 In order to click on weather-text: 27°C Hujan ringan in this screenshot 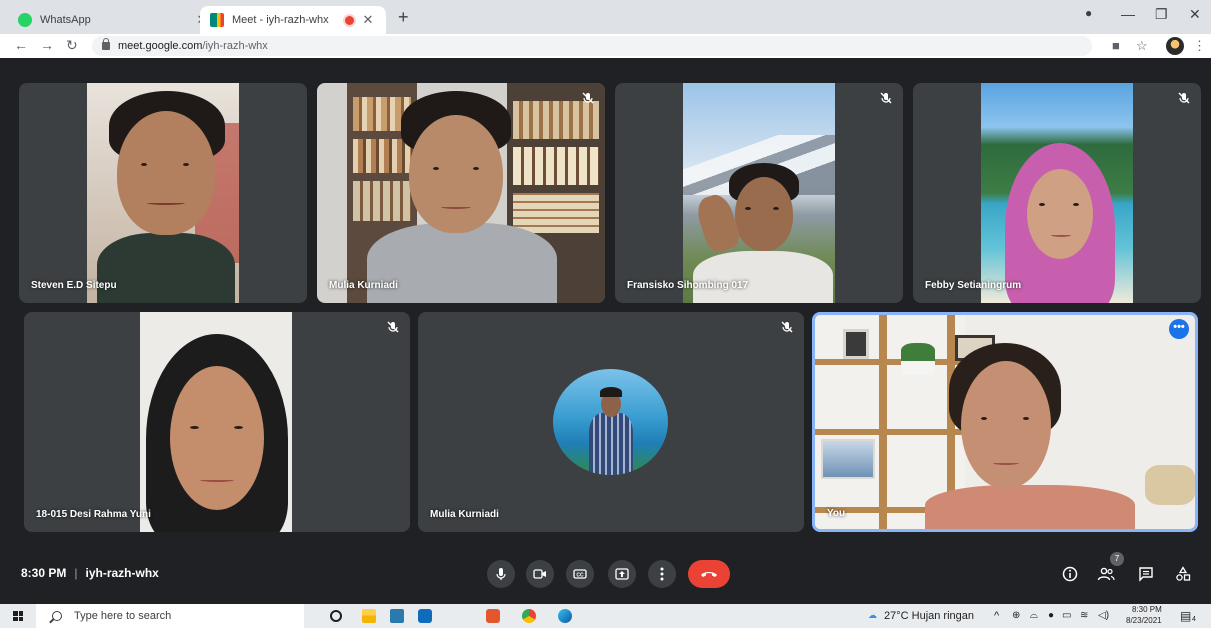, I will do `click(929, 616)`.